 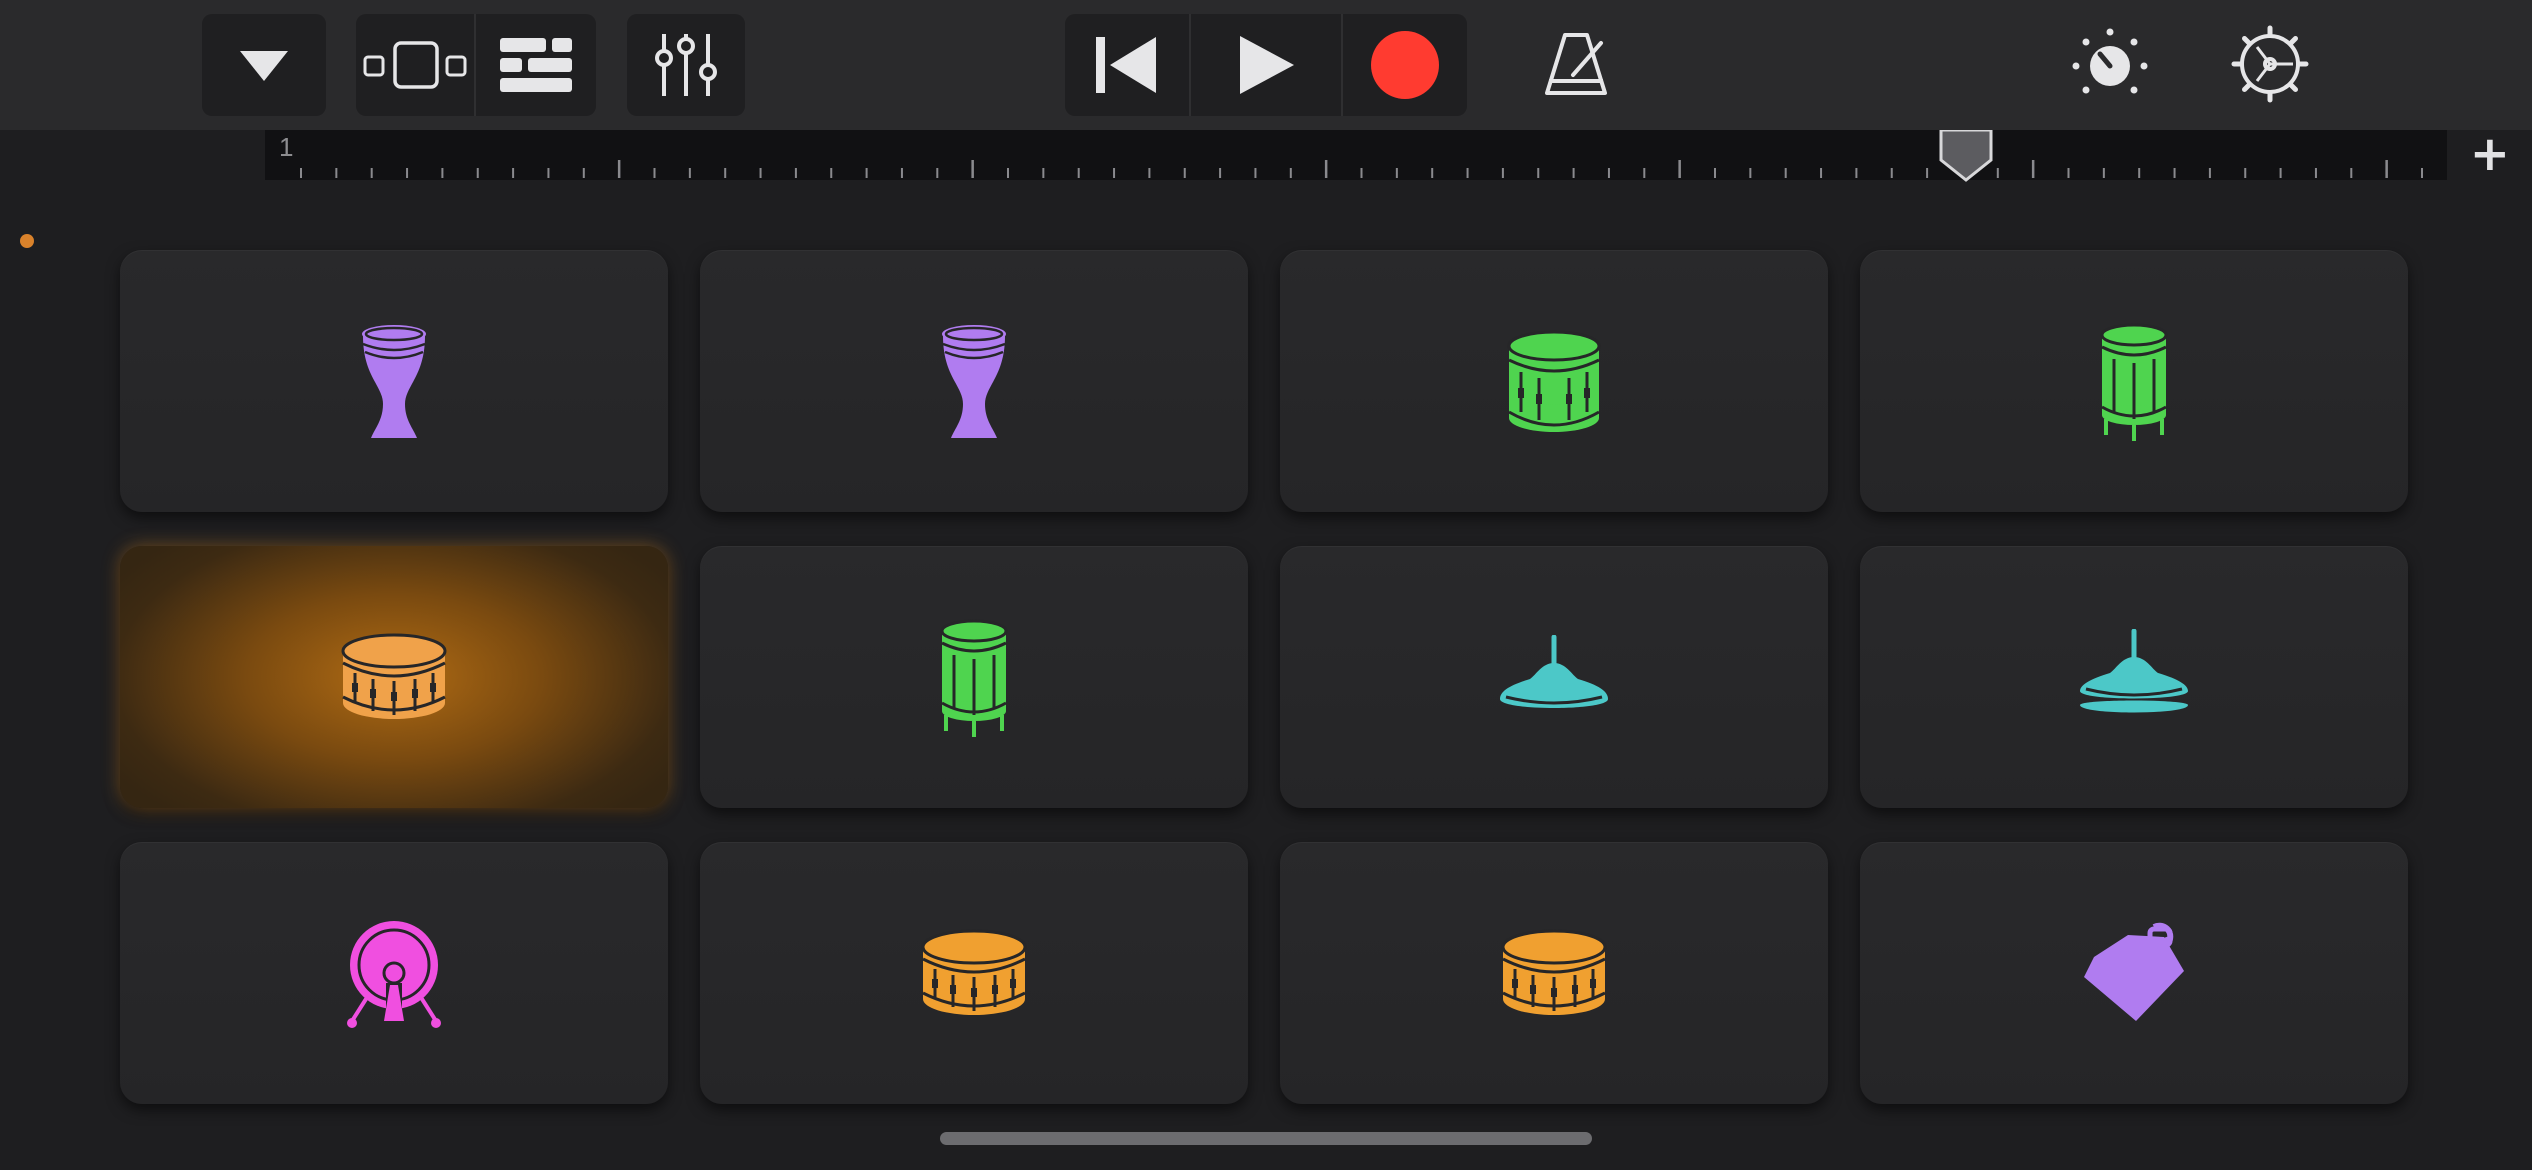 I want to click on chevron-down-icon, so click(x=264, y=66).